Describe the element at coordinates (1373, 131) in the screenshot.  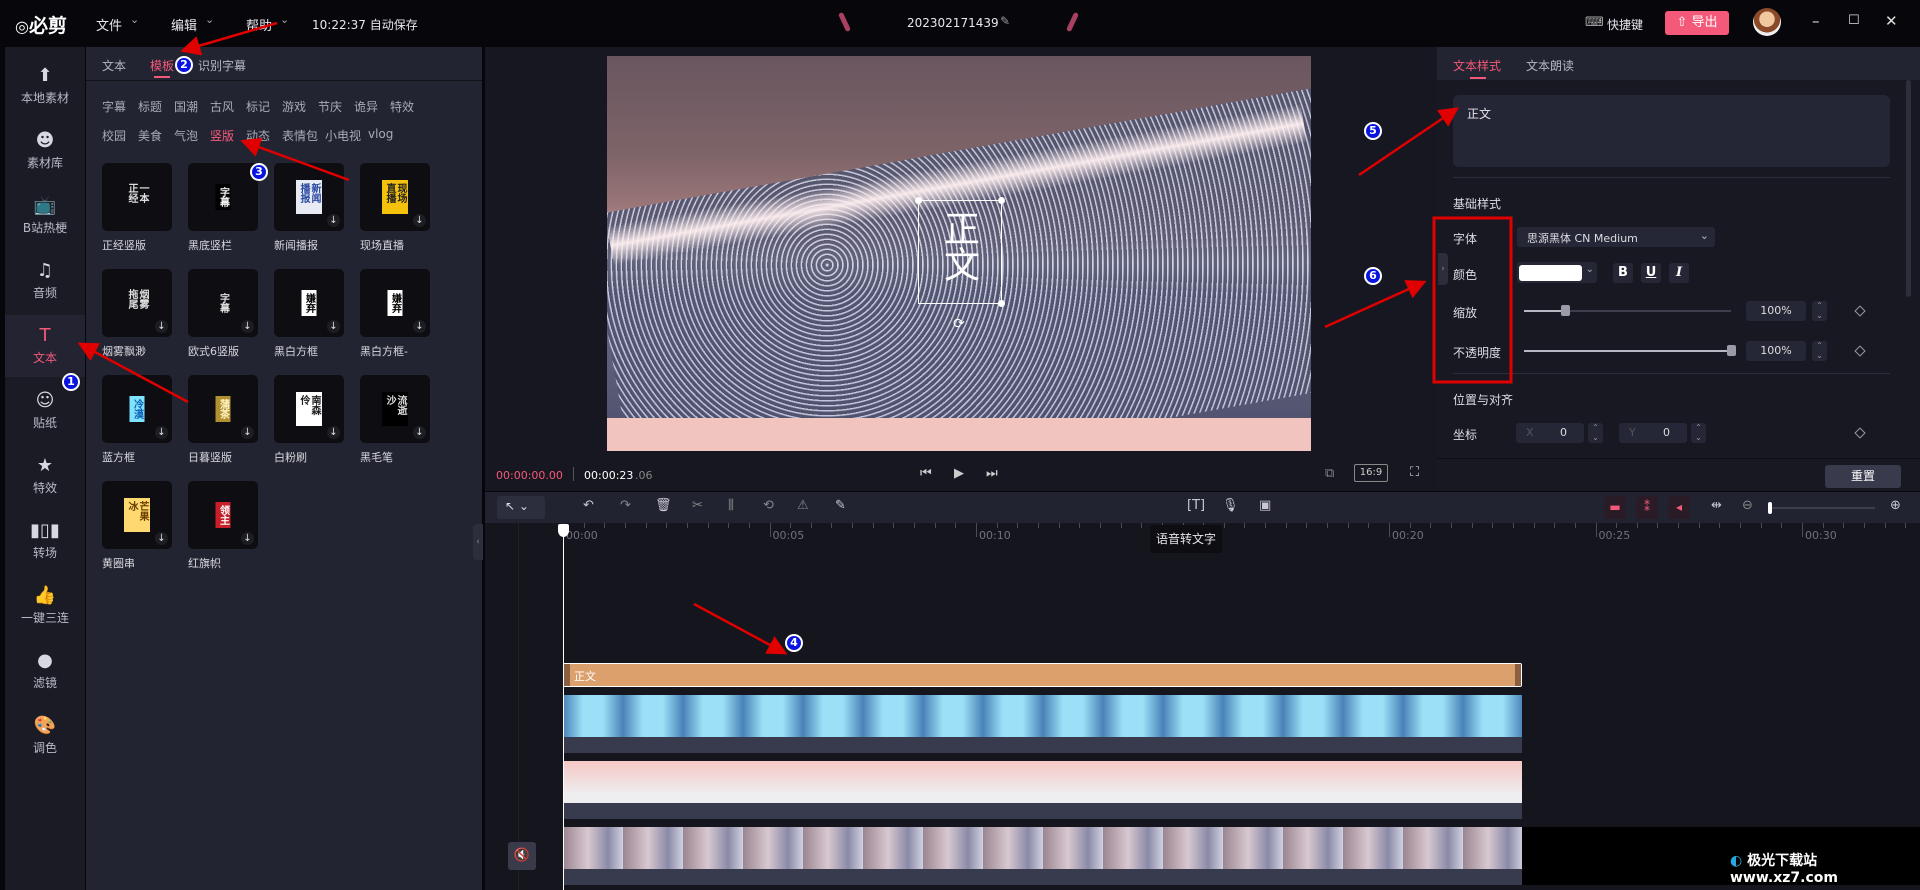
I see `annotation-badge: 5` at that location.